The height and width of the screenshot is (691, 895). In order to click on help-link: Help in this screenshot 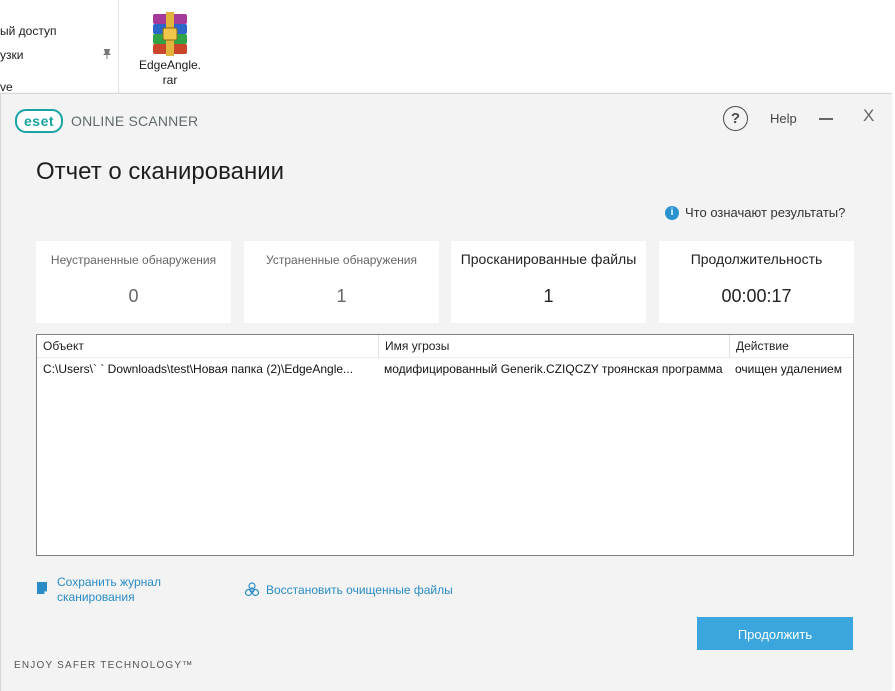, I will do `click(783, 118)`.